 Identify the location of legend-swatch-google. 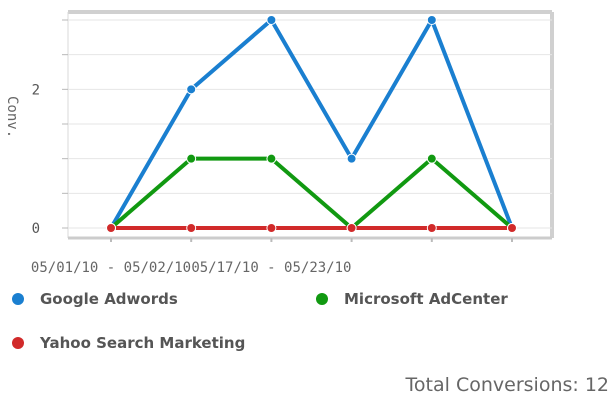
(18, 299).